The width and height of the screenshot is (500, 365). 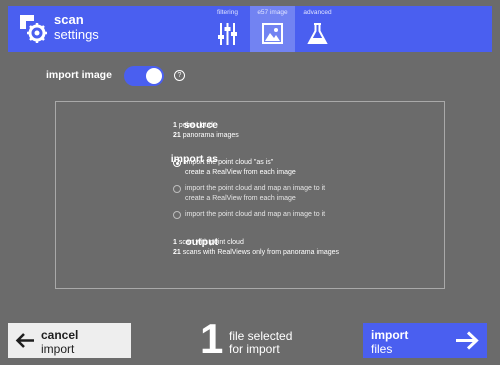 I want to click on tab-advanced-label: advanced, so click(x=317, y=12).